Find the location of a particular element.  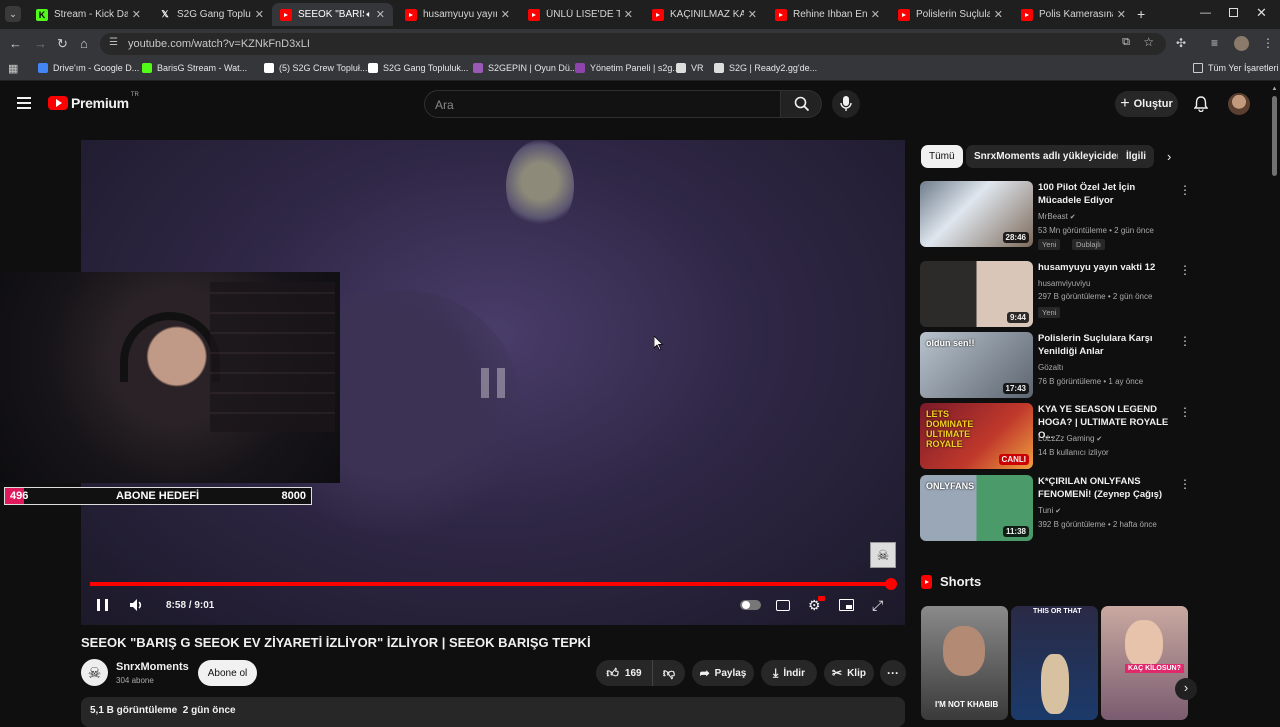

recommendation-channel: husamviyuviyu is located at coordinates (1064, 283).